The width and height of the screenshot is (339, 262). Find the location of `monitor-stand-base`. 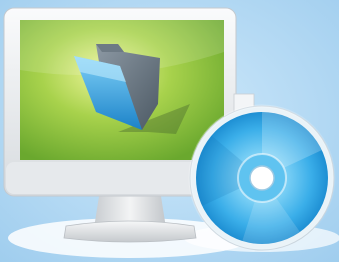

monitor-stand-base is located at coordinates (130, 231).